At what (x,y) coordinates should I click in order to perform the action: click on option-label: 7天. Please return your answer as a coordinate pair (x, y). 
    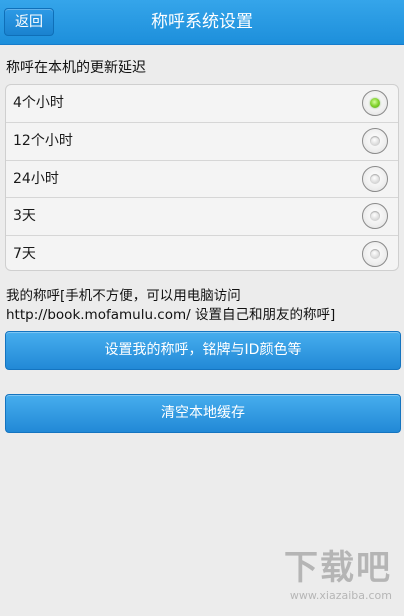
    Looking at the image, I should click on (24, 254).